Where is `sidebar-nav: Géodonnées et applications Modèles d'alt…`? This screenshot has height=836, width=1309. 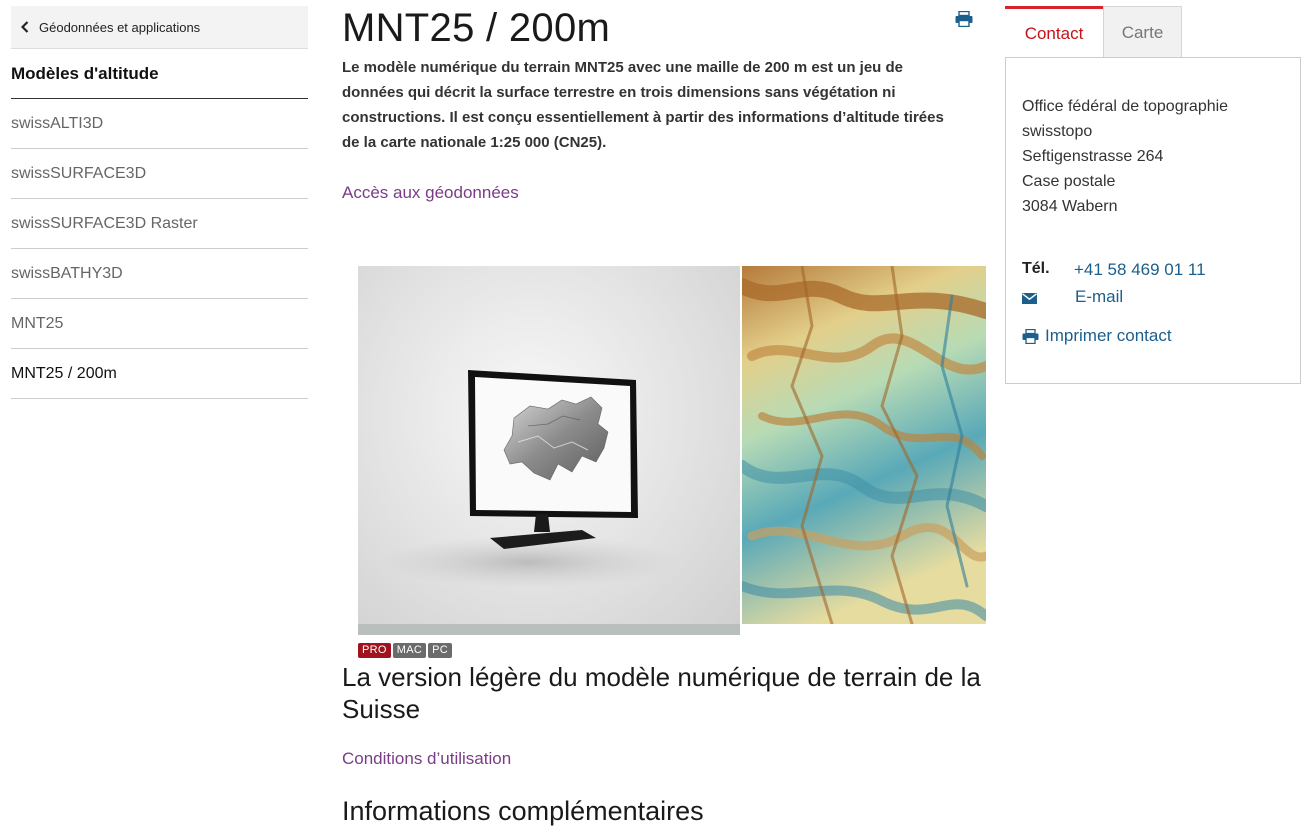
sidebar-nav: Géodonnées et applications Modèles d'alt… is located at coordinates (159, 202).